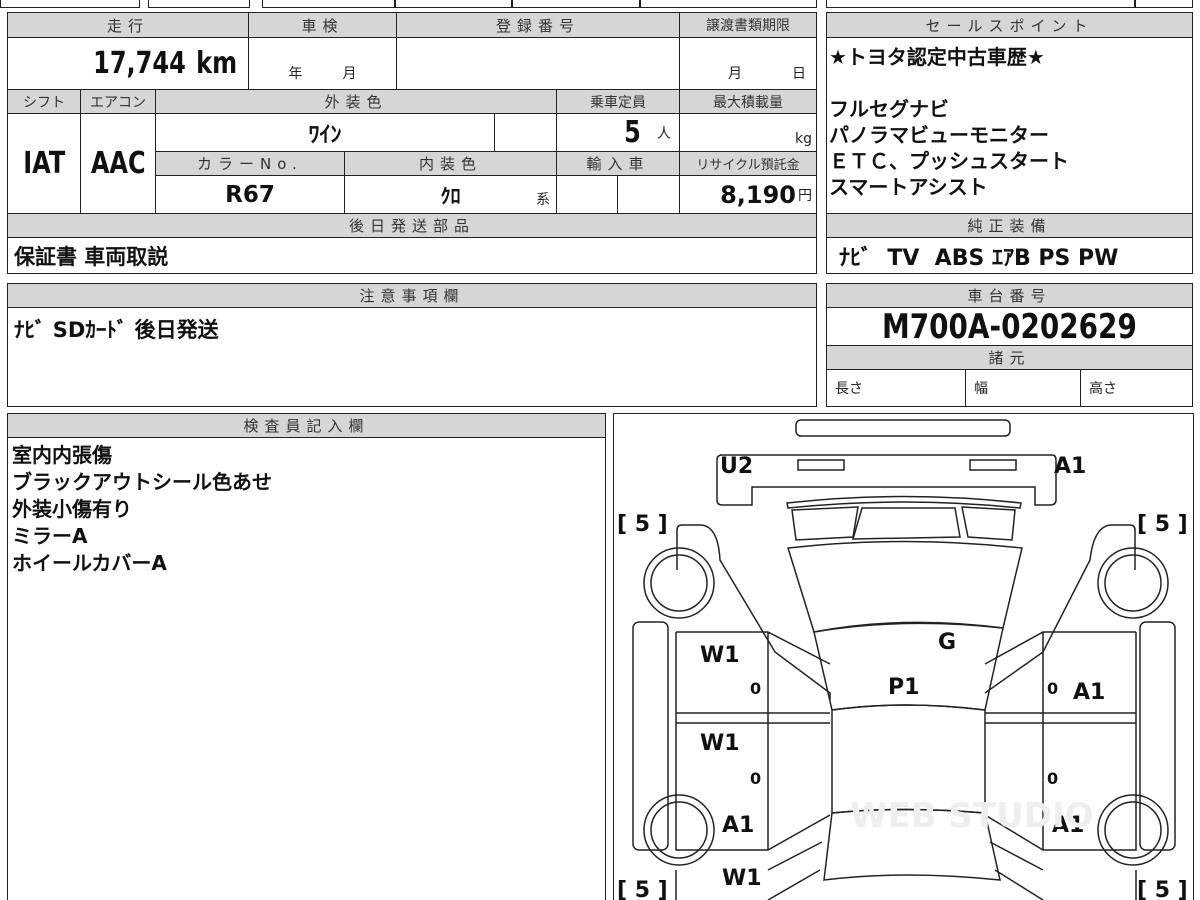  Describe the element at coordinates (322, 63) in the screenshot. I see `inspection-value: 年月` at that location.